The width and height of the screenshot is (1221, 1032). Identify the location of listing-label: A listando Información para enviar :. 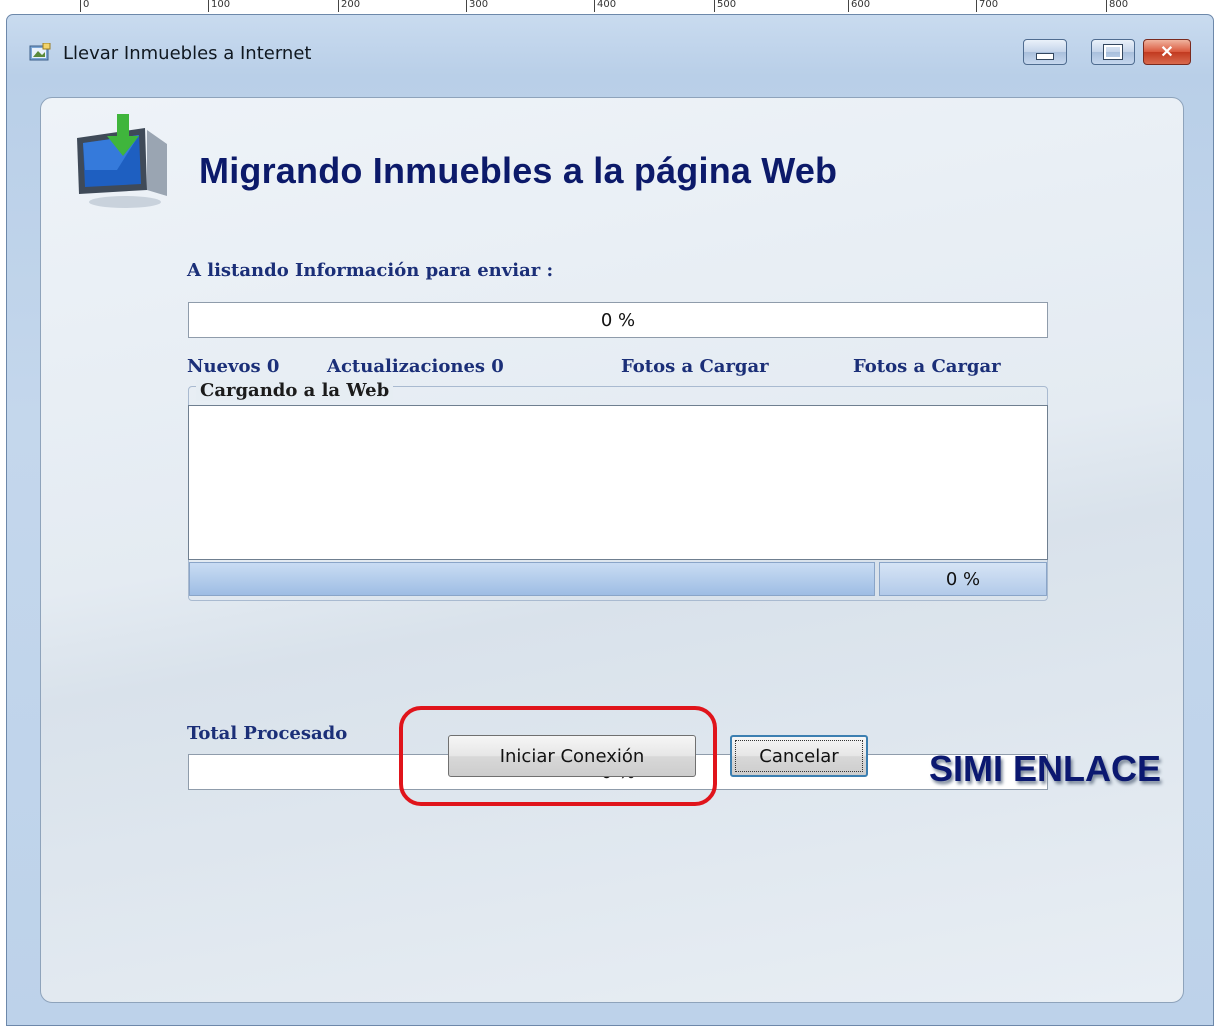
(370, 270).